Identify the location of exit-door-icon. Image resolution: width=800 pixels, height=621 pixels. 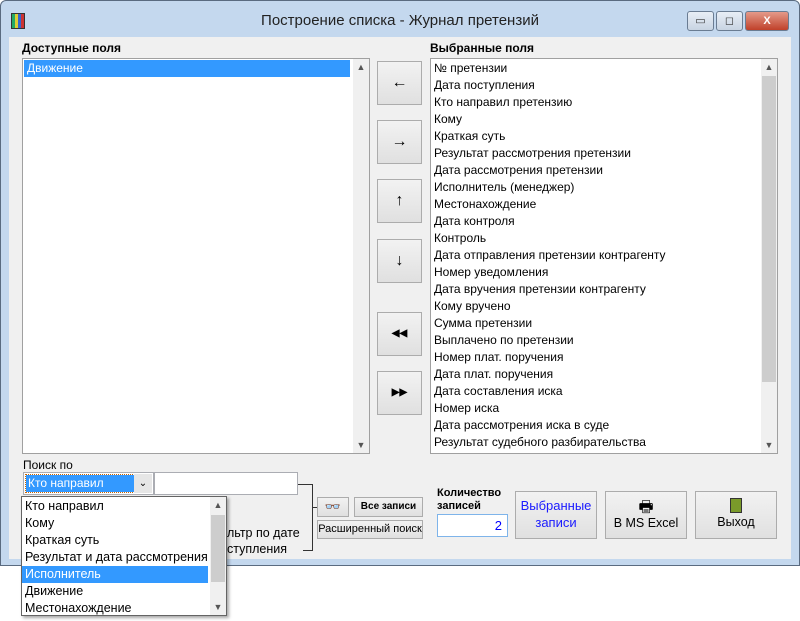
(736, 505).